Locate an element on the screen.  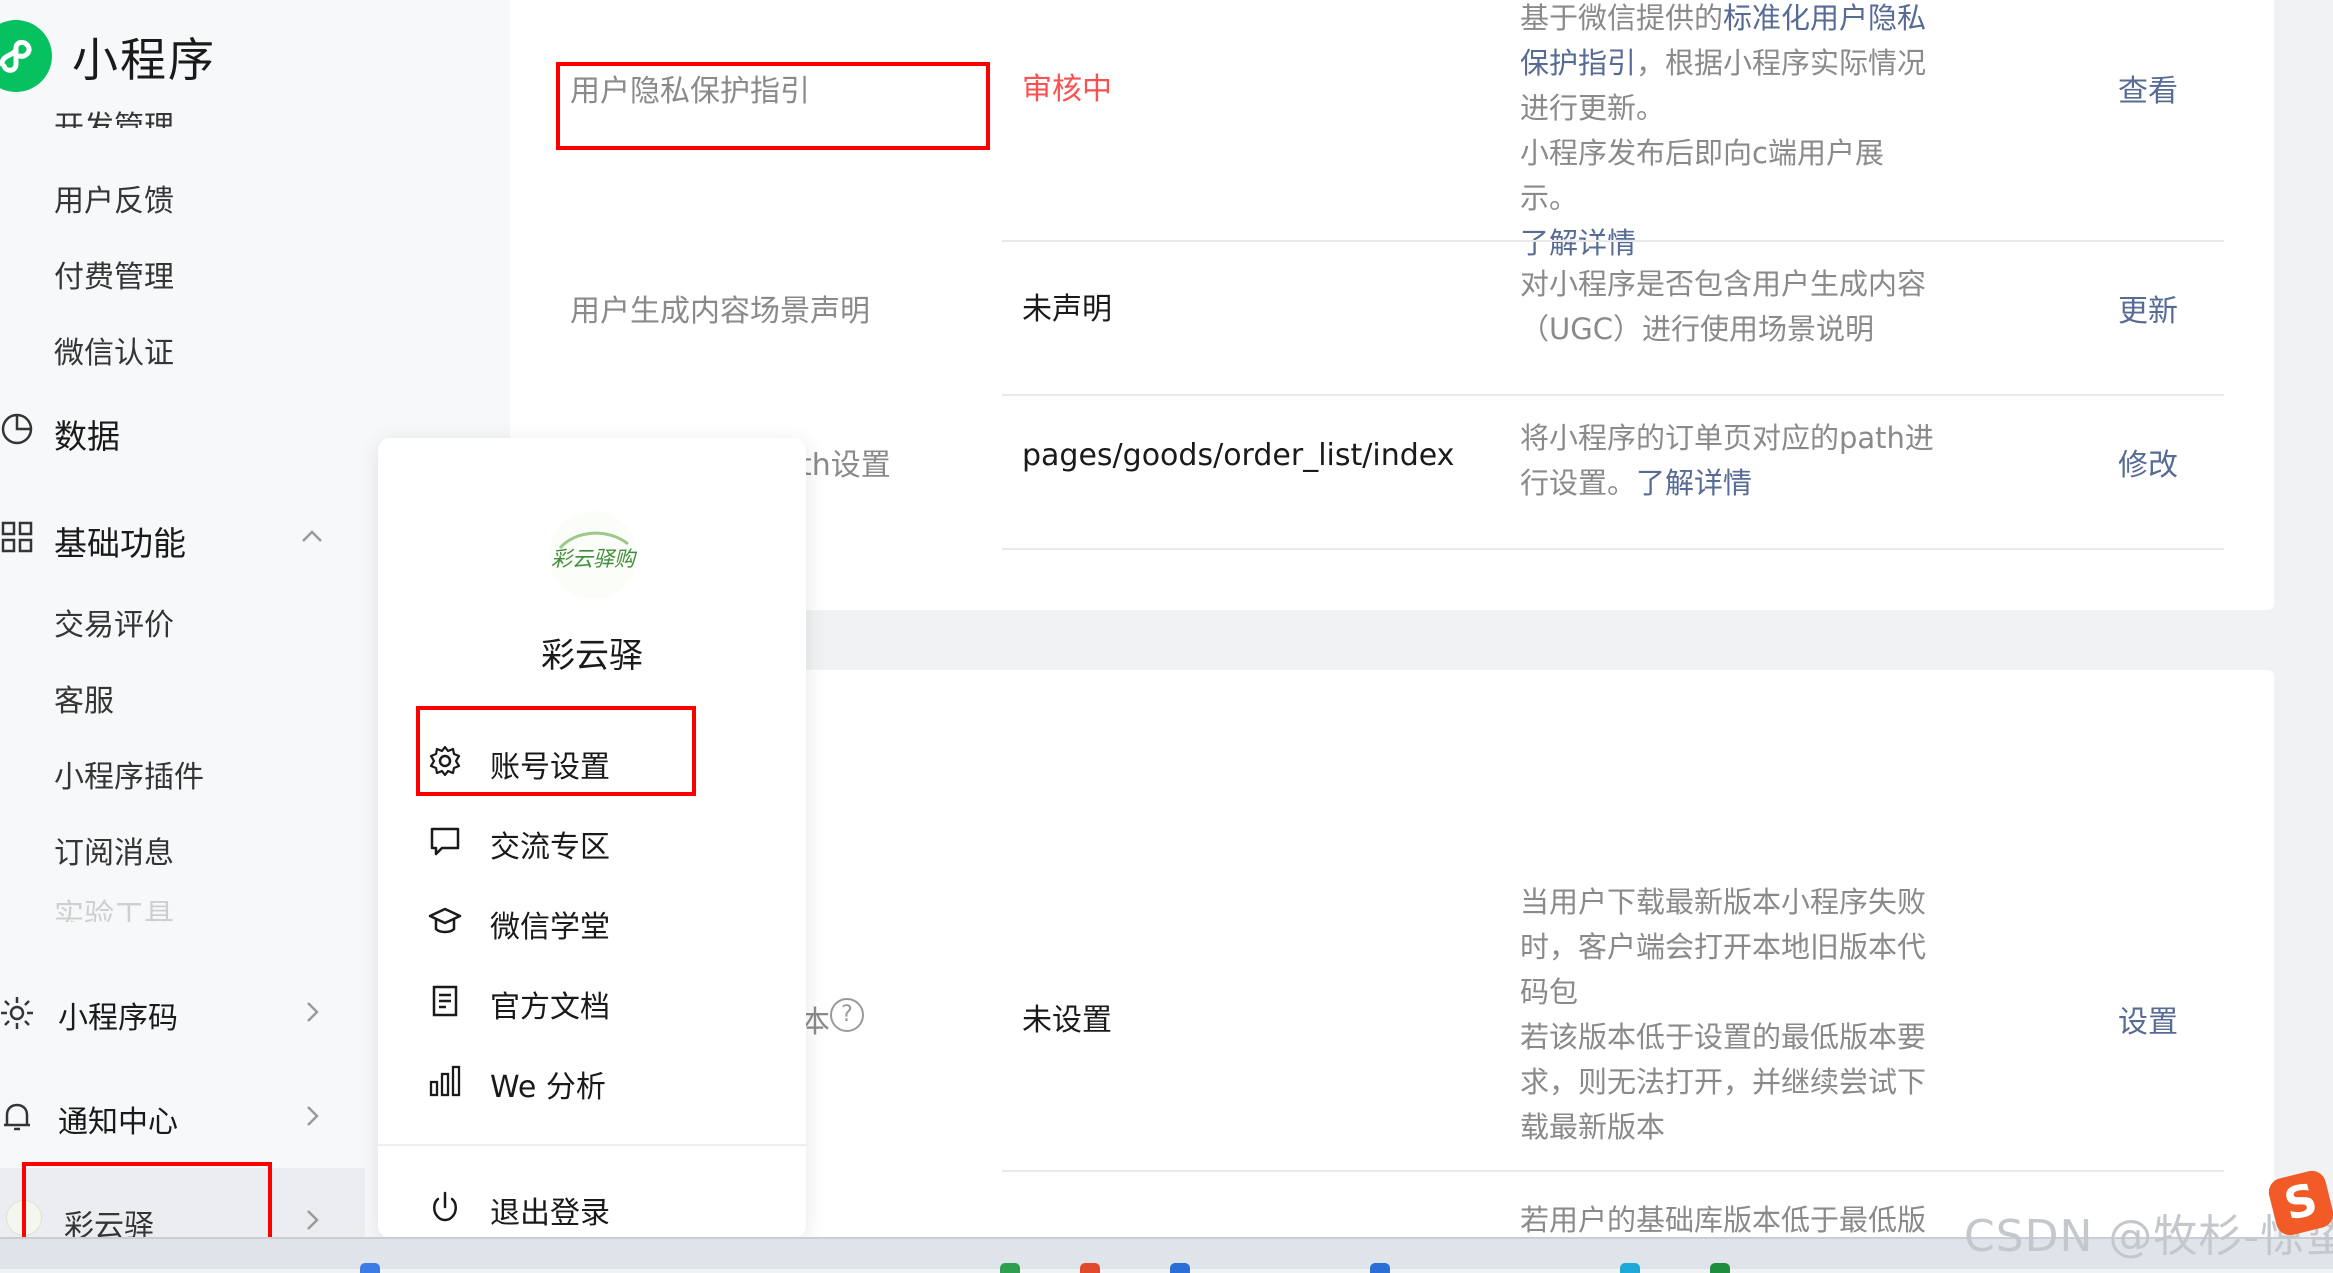
highlight-box-account-settings is located at coordinates (556, 751).